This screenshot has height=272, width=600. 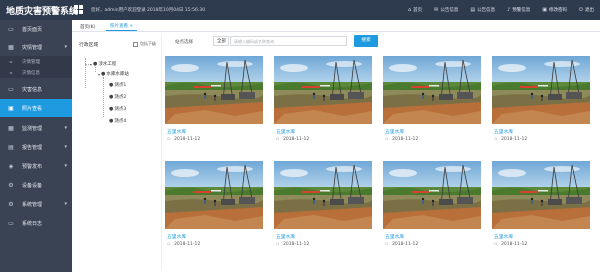 I want to click on topnav-logout: ⏻ 退出, so click(x=586, y=10).